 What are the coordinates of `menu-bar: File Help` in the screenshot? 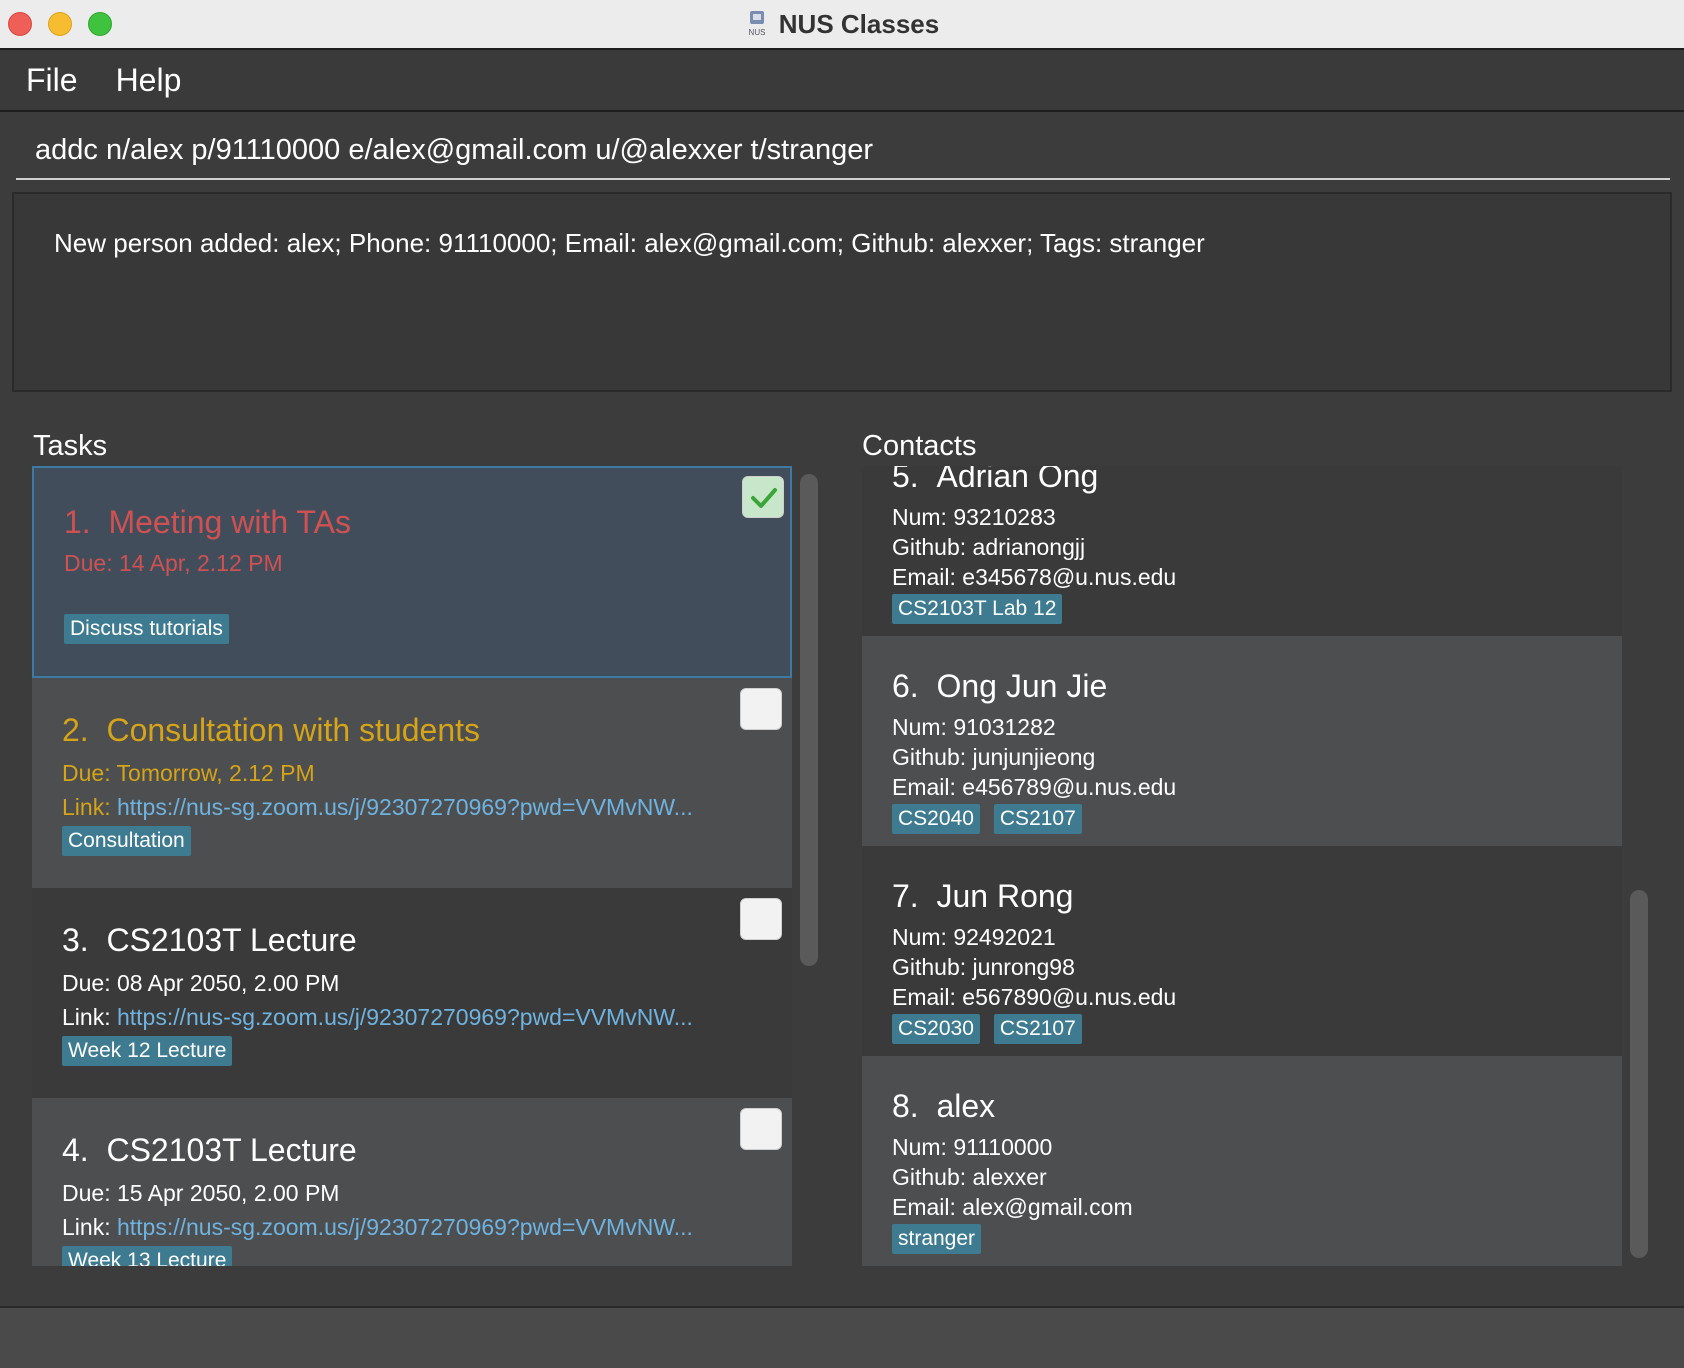 It's located at (842, 81).